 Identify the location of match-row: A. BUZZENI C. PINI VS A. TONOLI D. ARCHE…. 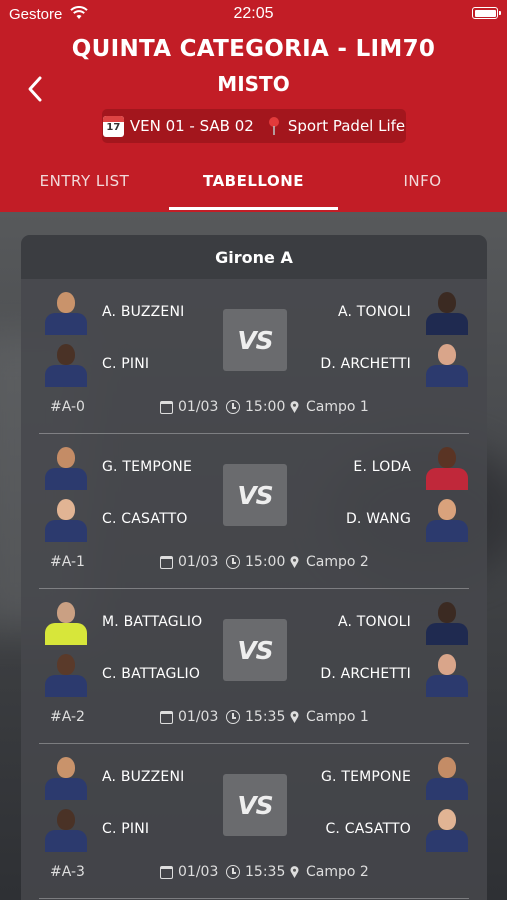
(254, 356).